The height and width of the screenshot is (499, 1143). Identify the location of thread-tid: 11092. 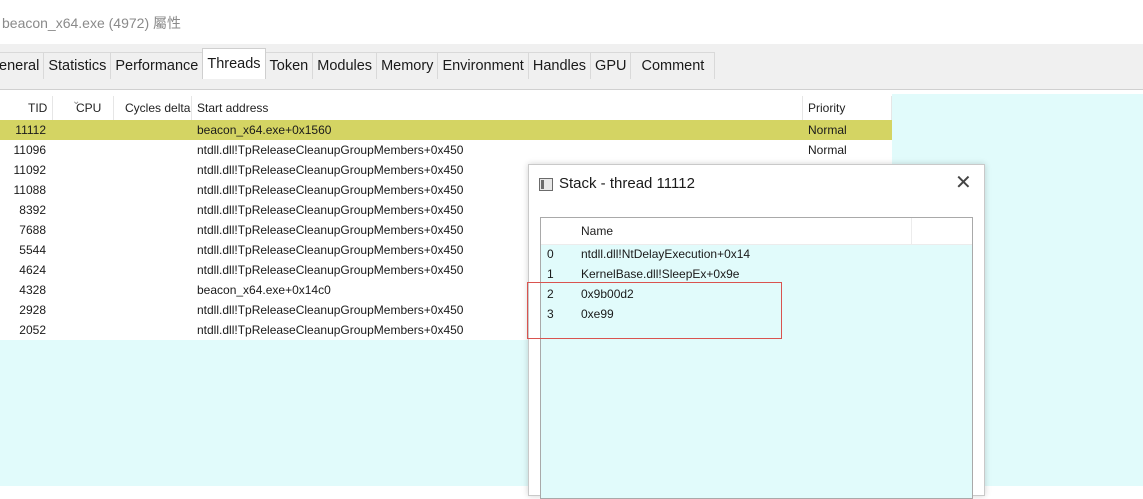
(29, 170).